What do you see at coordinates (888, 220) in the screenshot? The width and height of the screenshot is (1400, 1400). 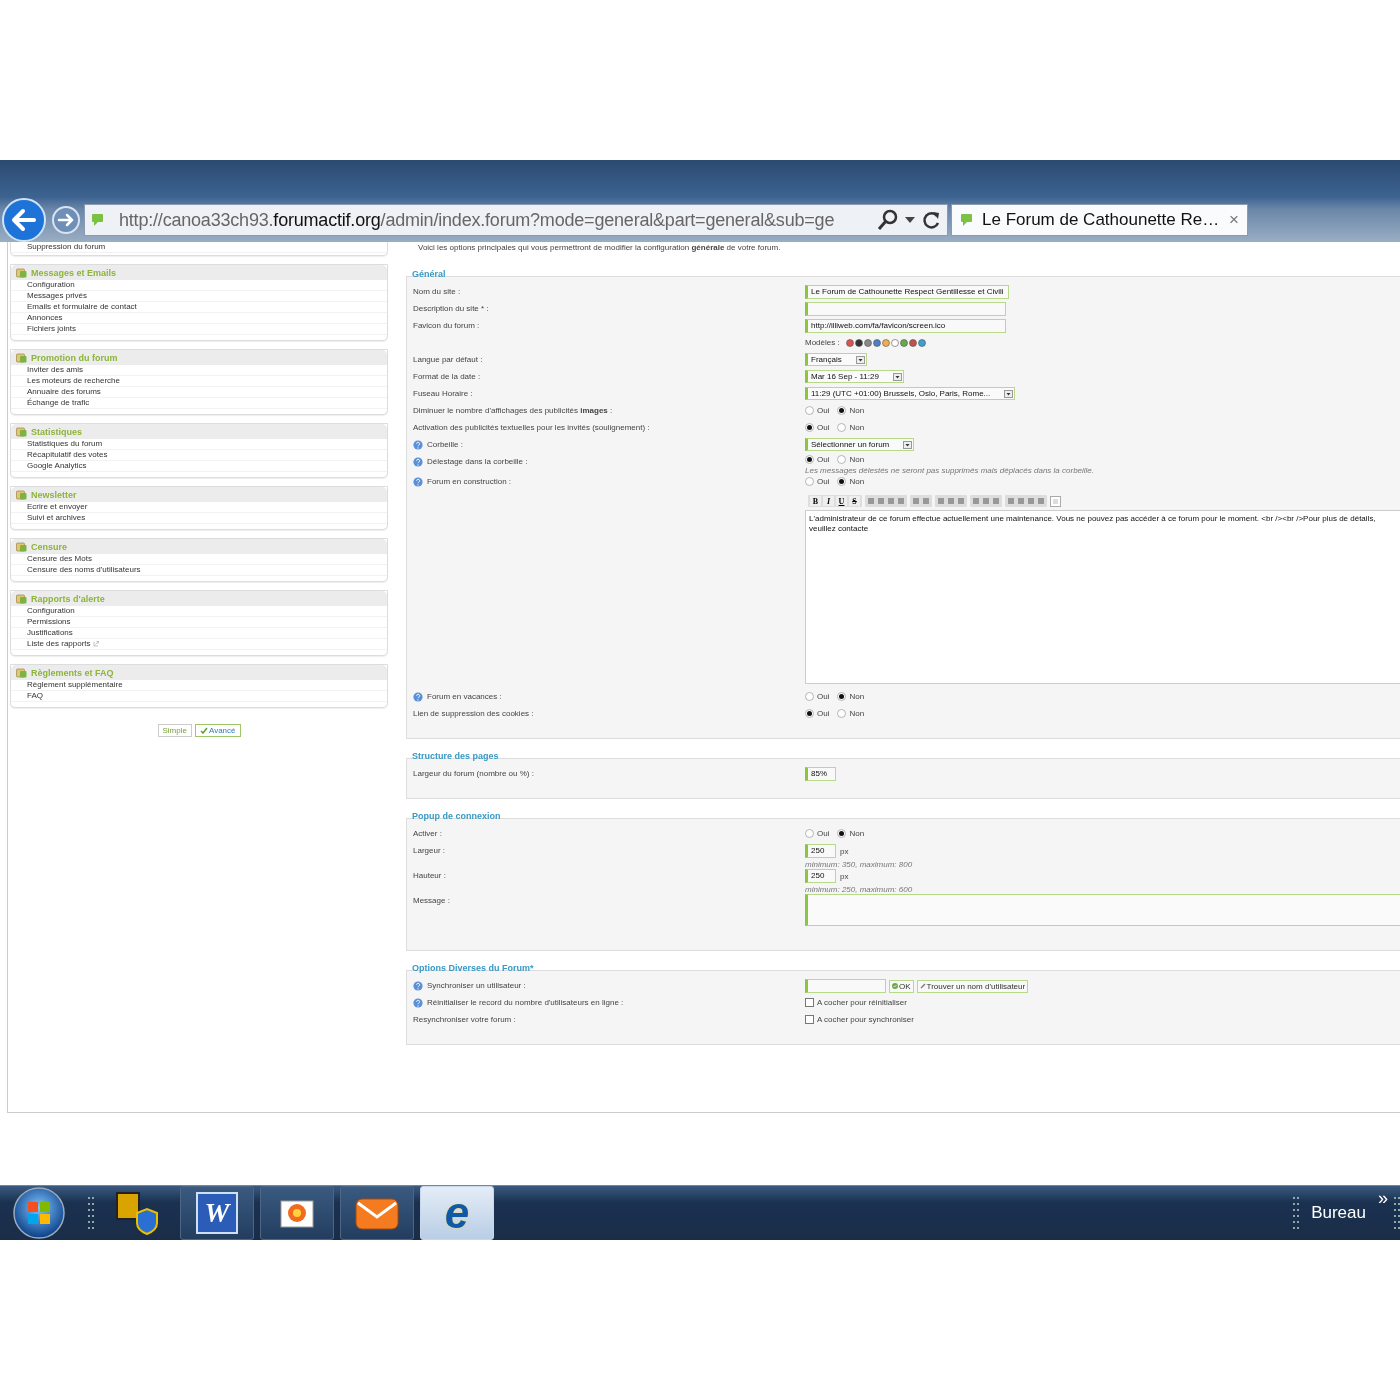 I see `search-icon` at bounding box center [888, 220].